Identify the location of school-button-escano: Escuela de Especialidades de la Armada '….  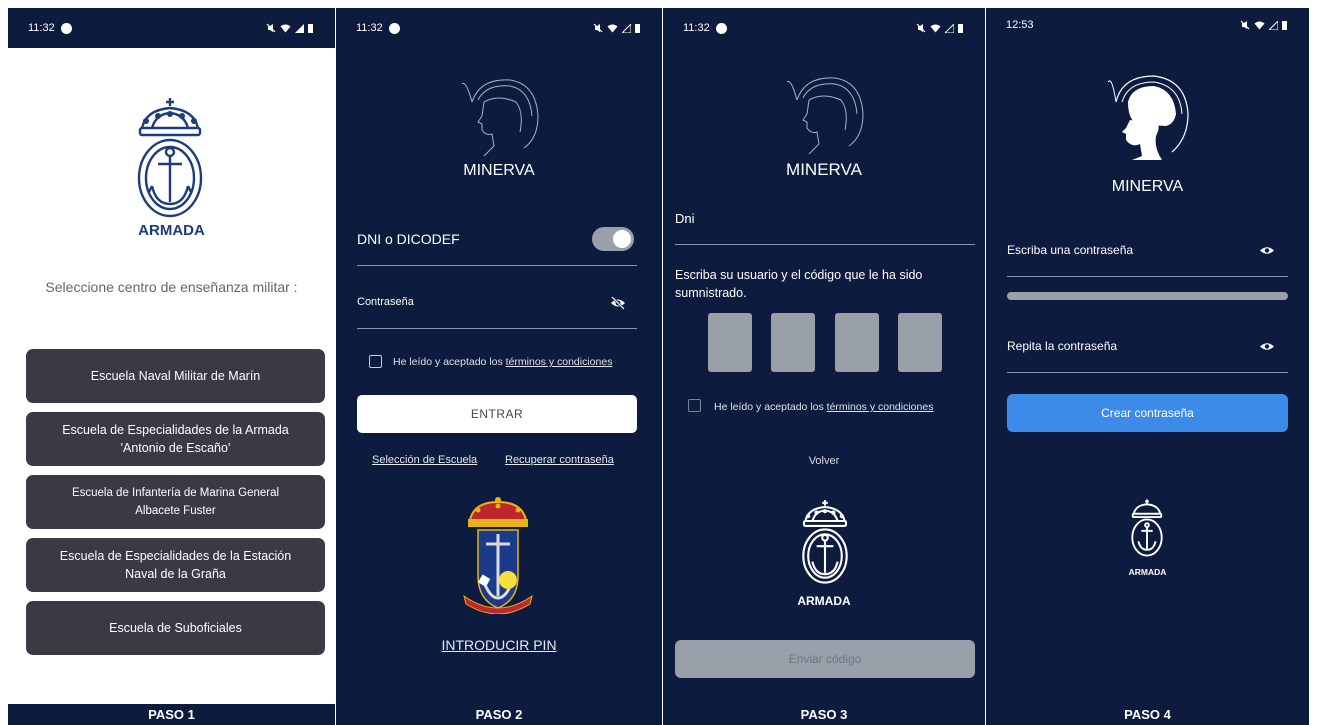
(175, 439).